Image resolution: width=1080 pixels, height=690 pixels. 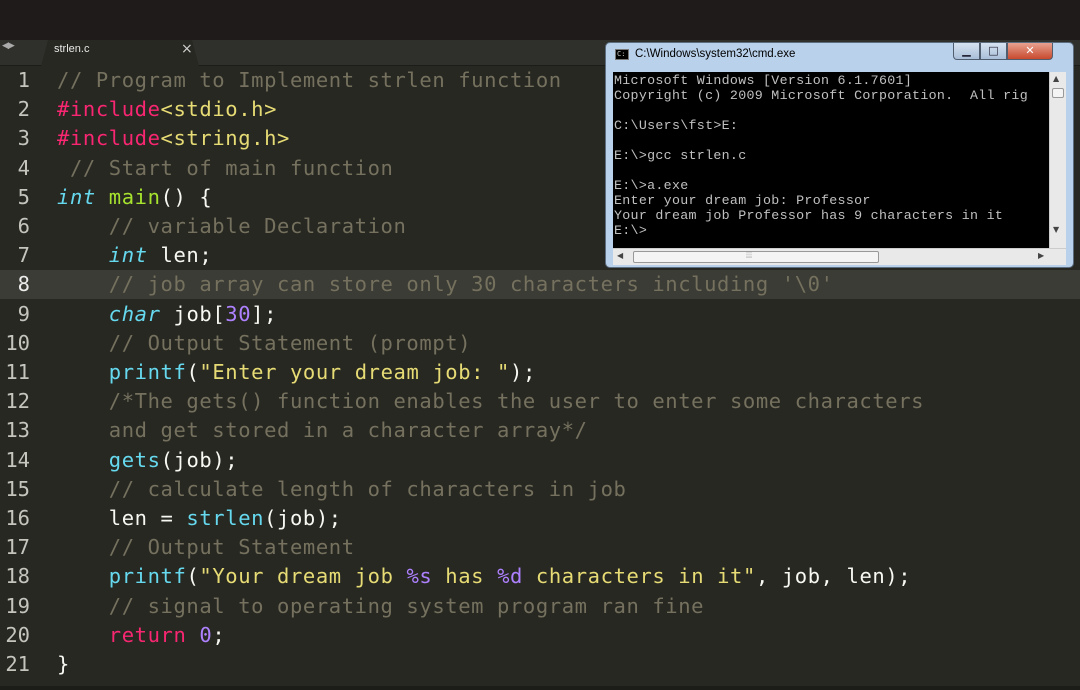 I want to click on code-text: #include<string.h>, so click(x=173, y=138).